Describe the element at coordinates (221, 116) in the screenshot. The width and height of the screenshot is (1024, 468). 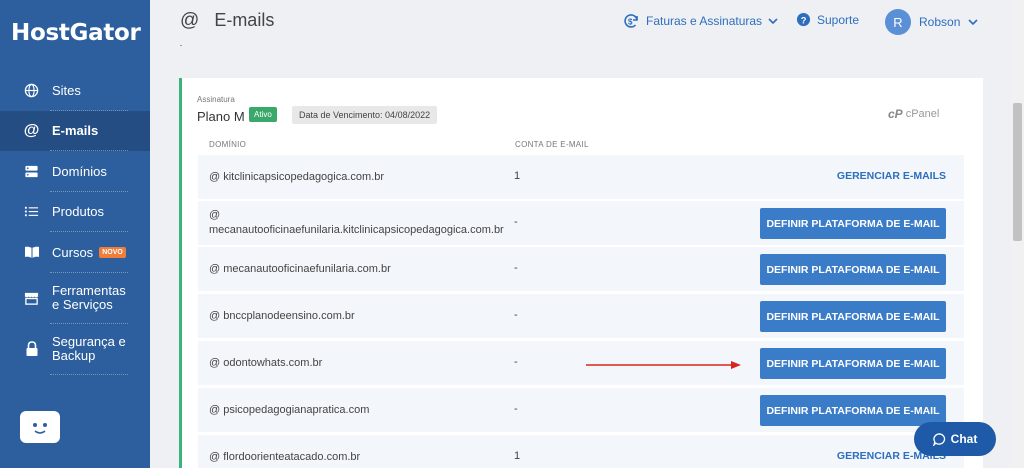
I see `plan-name: Plano M` at that location.